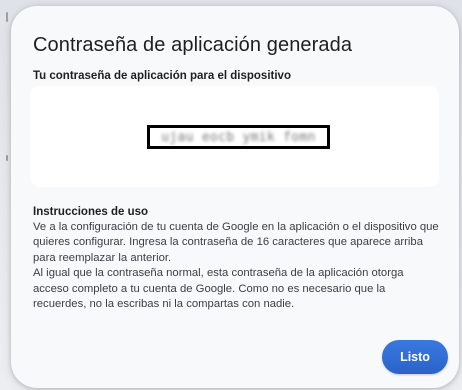 This screenshot has height=390, width=462. Describe the element at coordinates (415, 357) in the screenshot. I see `done-button: Listo` at that location.